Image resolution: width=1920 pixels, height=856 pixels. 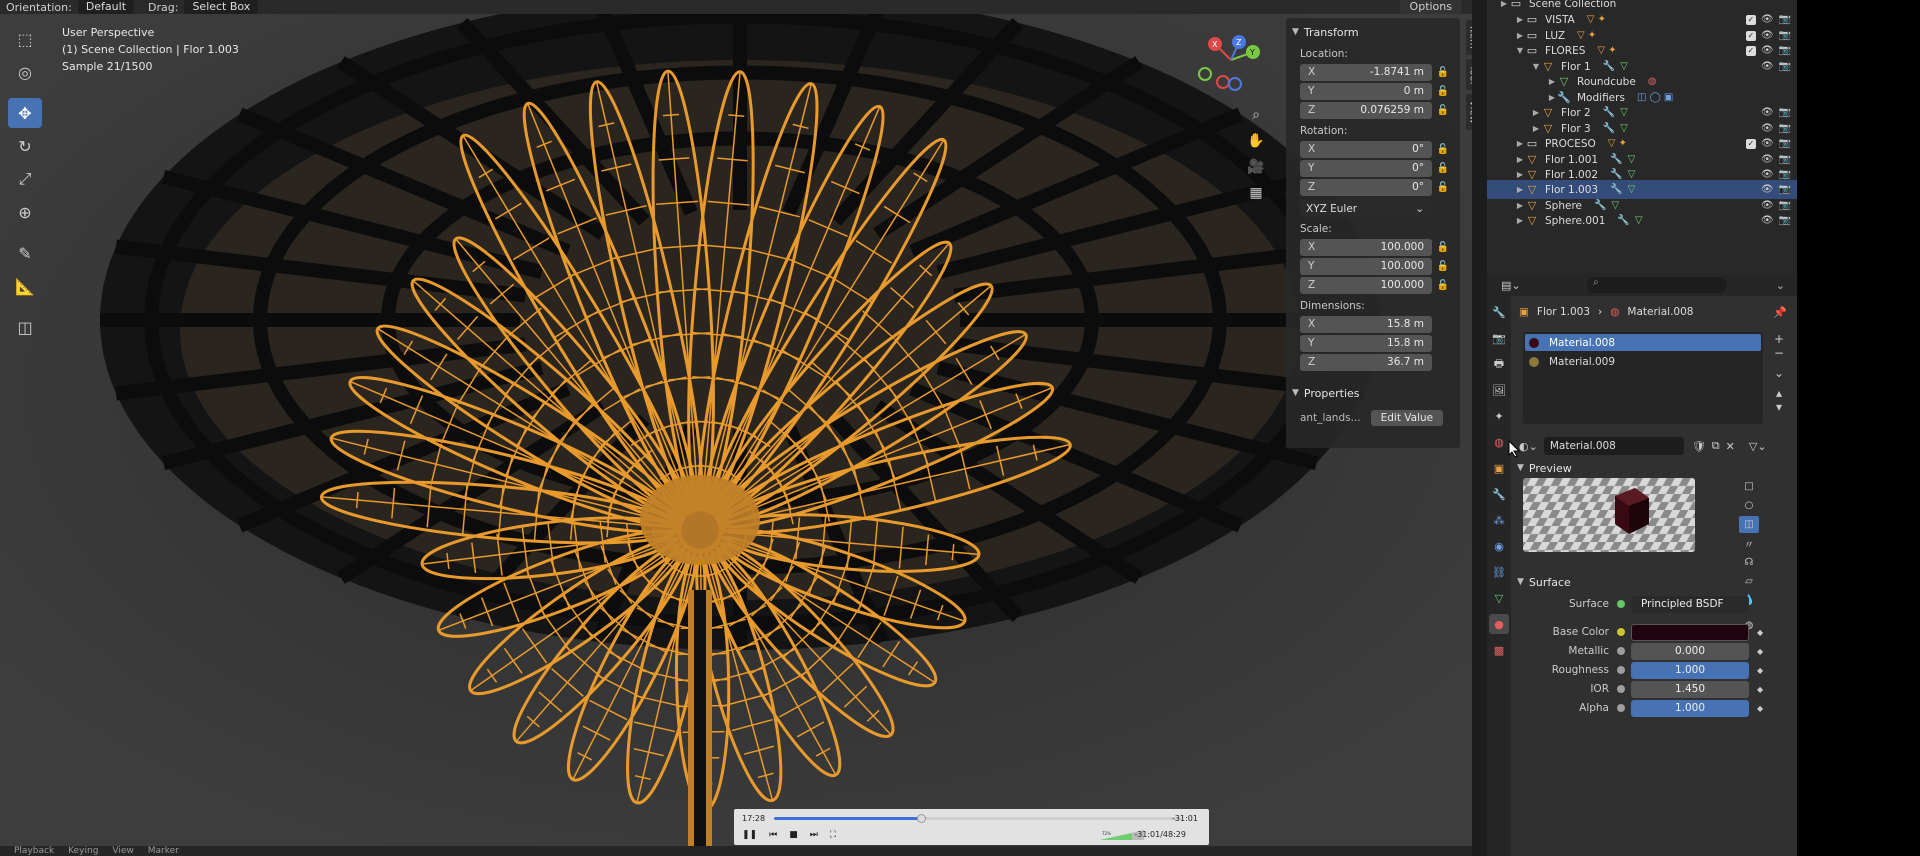 I want to click on navigation-gizmo: X Y Z, so click(x=1231, y=64).